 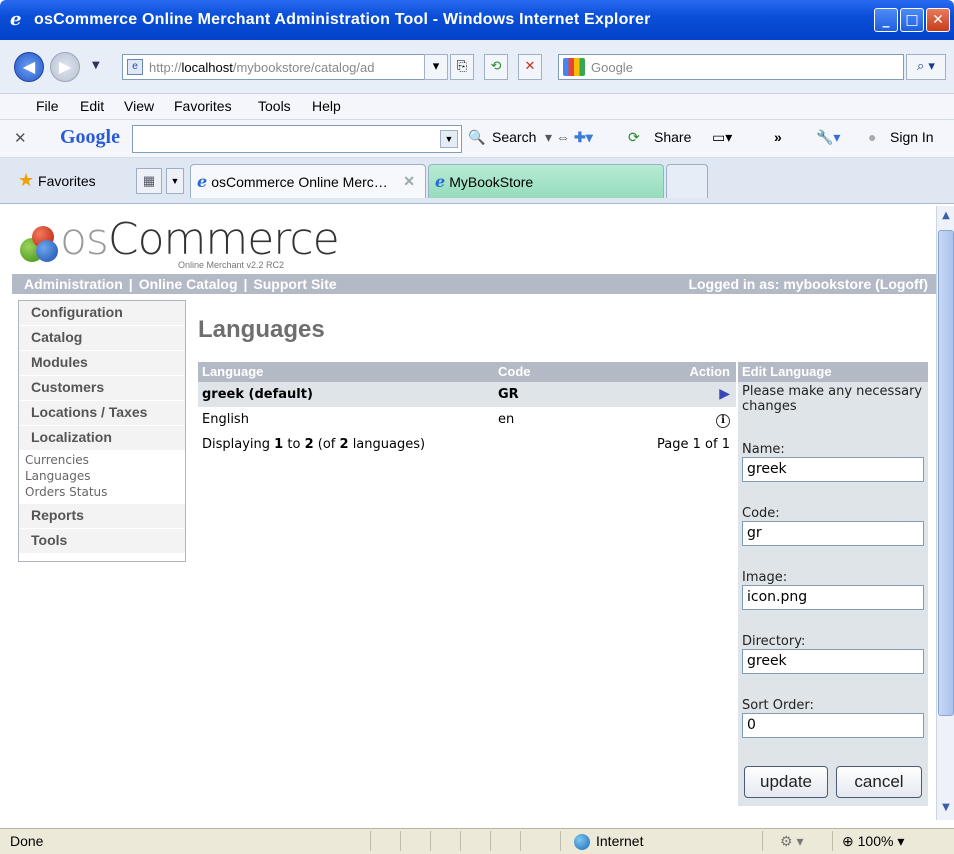 I want to click on google-search-provider-icon, so click(x=574, y=67).